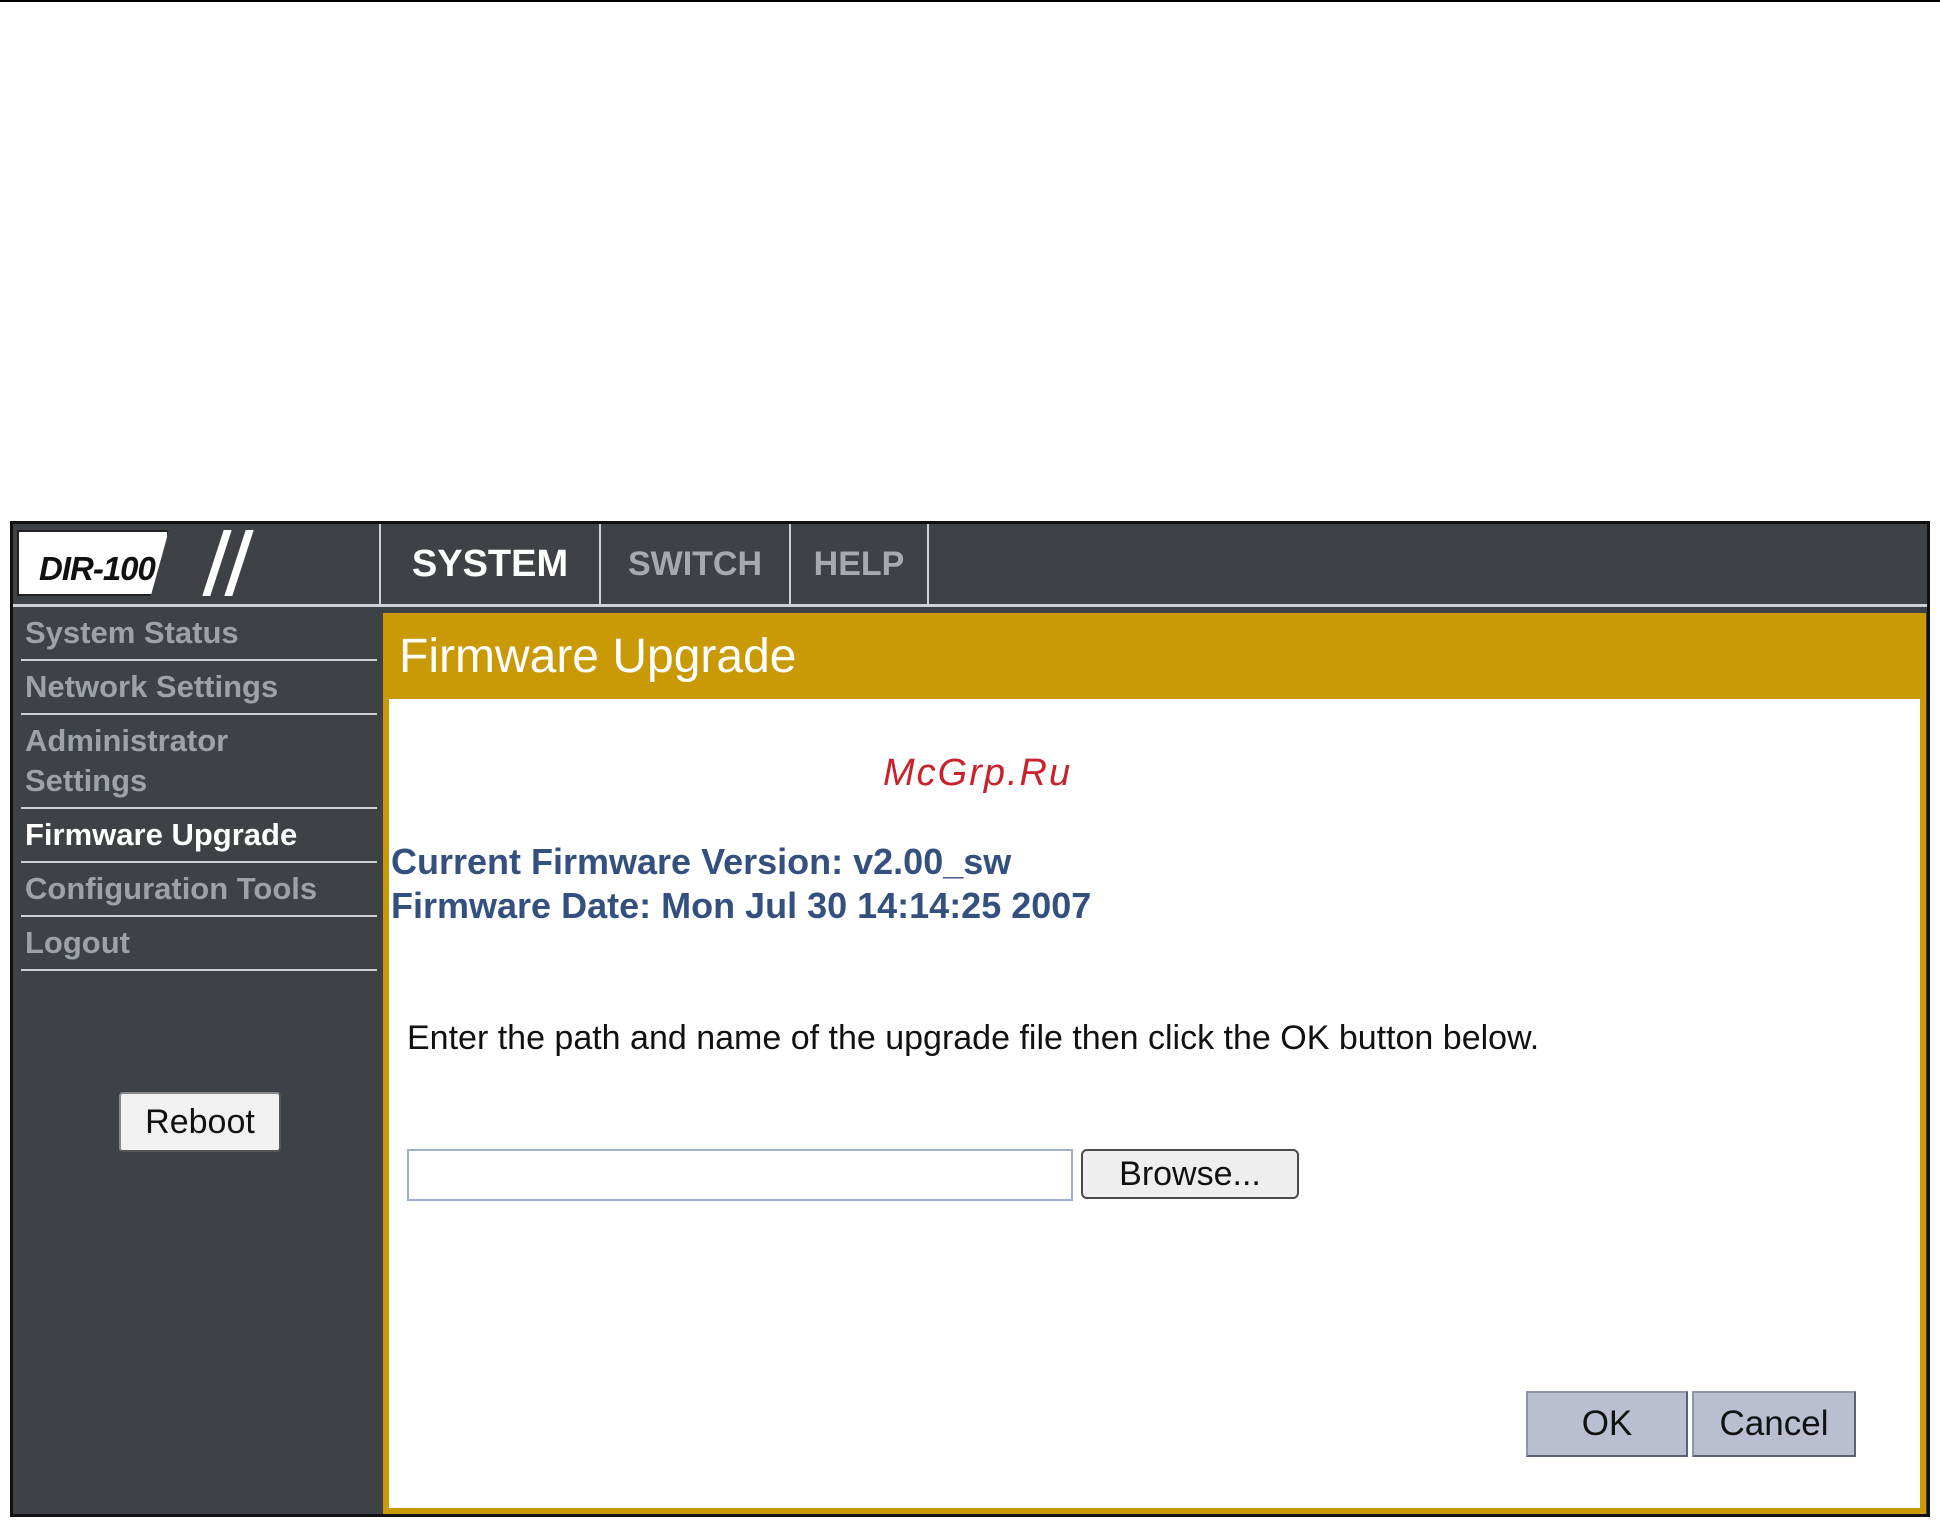  Describe the element at coordinates (701, 861) in the screenshot. I see `current-firmware-version: Current Firmware Version: v2.00_sw` at that location.